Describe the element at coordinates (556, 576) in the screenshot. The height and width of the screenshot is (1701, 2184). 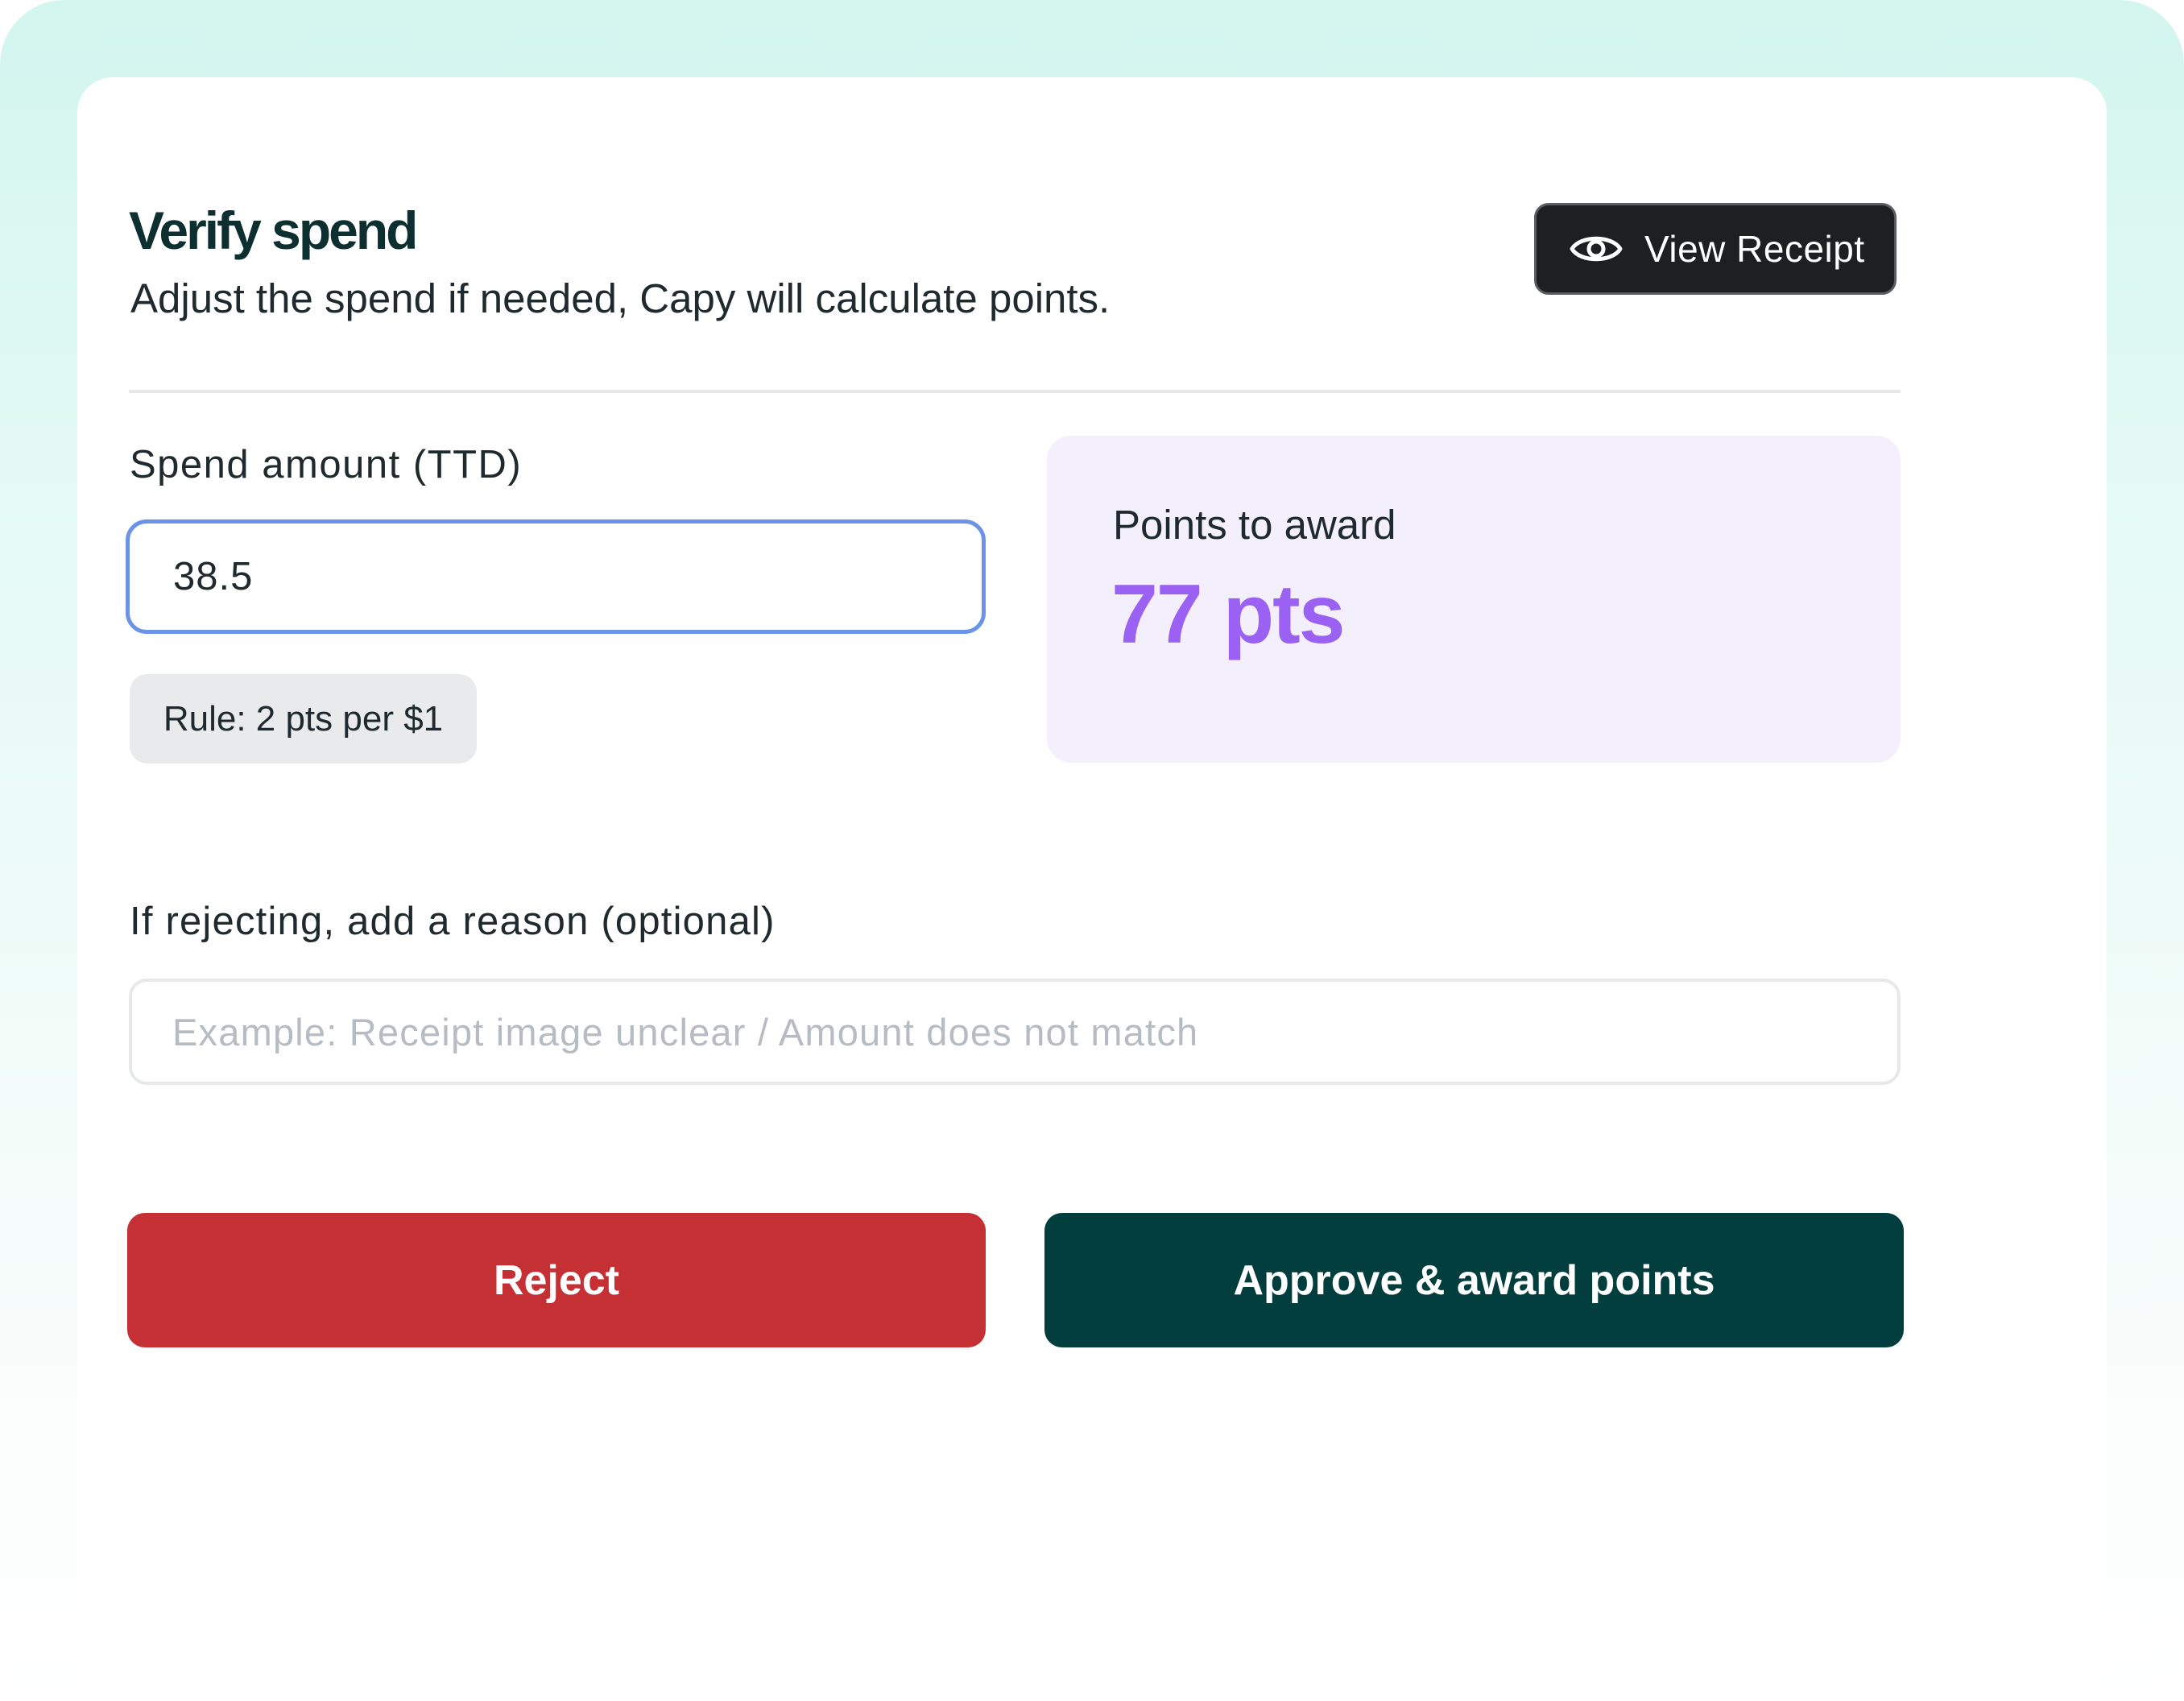
I see `spend-amount-input` at that location.